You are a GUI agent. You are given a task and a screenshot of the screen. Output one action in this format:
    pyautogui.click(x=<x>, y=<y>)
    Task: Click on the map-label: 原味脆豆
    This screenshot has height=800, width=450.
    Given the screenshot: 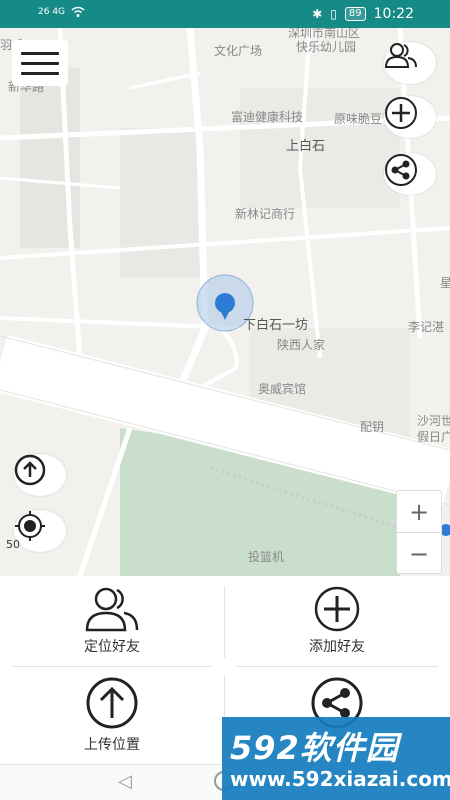 What is the action you would take?
    pyautogui.click(x=358, y=119)
    